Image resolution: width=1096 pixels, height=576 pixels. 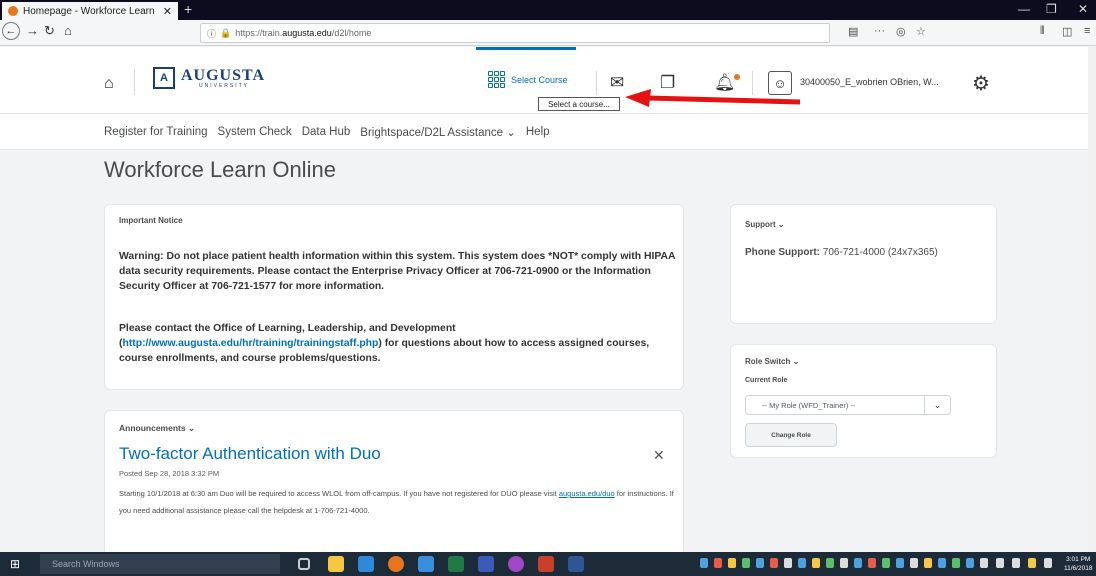 I want to click on logo-sub: UNIVERSITY, so click(x=224, y=85).